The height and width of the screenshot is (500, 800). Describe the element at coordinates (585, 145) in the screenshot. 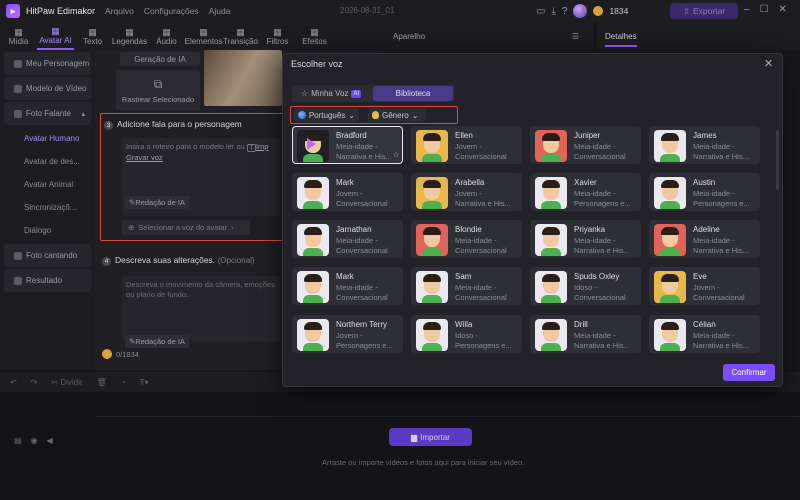

I see `voice-card: Juniper Meia-idade - Conversacional` at that location.